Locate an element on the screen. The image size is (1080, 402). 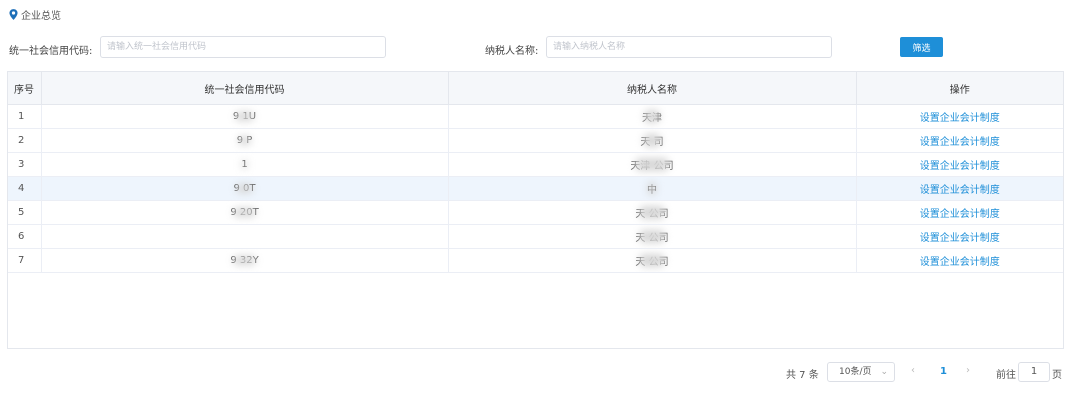
row-taxpayer-name-cell: 天津 公司 is located at coordinates (652, 164).